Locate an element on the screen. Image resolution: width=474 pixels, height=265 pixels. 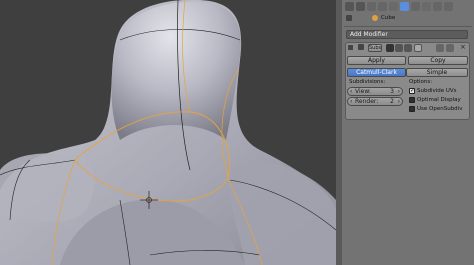
object-name: Cube is located at coordinates (388, 18).